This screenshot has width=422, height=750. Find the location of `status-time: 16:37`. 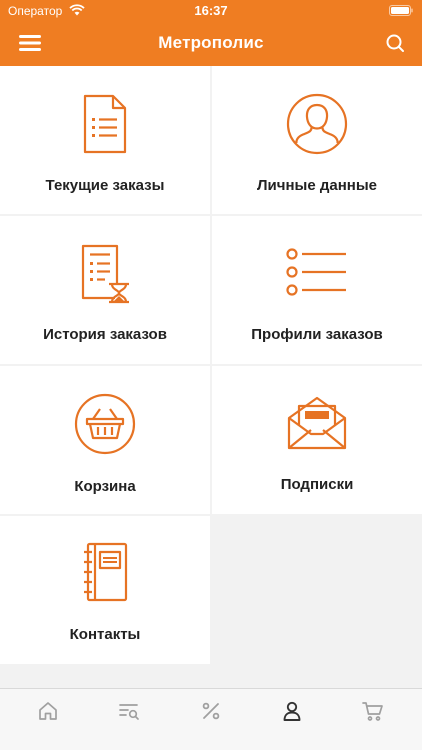

status-time: 16:37 is located at coordinates (211, 10).